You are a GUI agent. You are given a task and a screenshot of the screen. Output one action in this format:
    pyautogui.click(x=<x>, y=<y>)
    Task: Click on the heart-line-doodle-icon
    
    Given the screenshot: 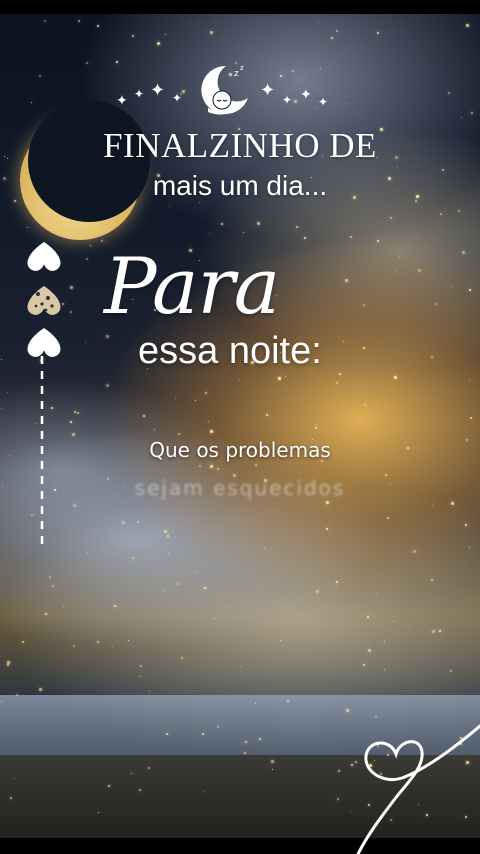 What is the action you would take?
    pyautogui.click(x=418, y=789)
    